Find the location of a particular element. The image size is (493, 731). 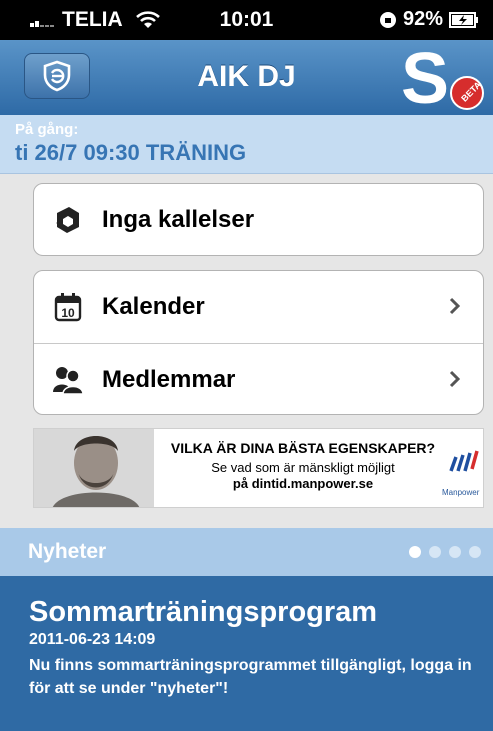

upcoming-banner: På gång: ti 26/7 09:30 TRÄNING is located at coordinates (246, 144).